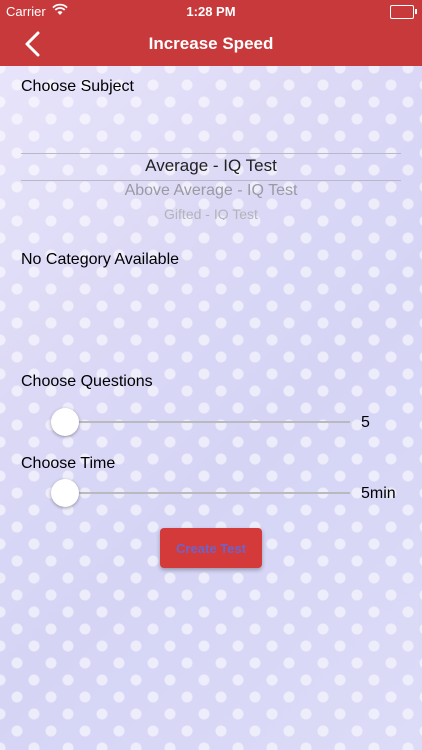  What do you see at coordinates (211, 180) in the screenshot?
I see `picker-bottom-divider` at bounding box center [211, 180].